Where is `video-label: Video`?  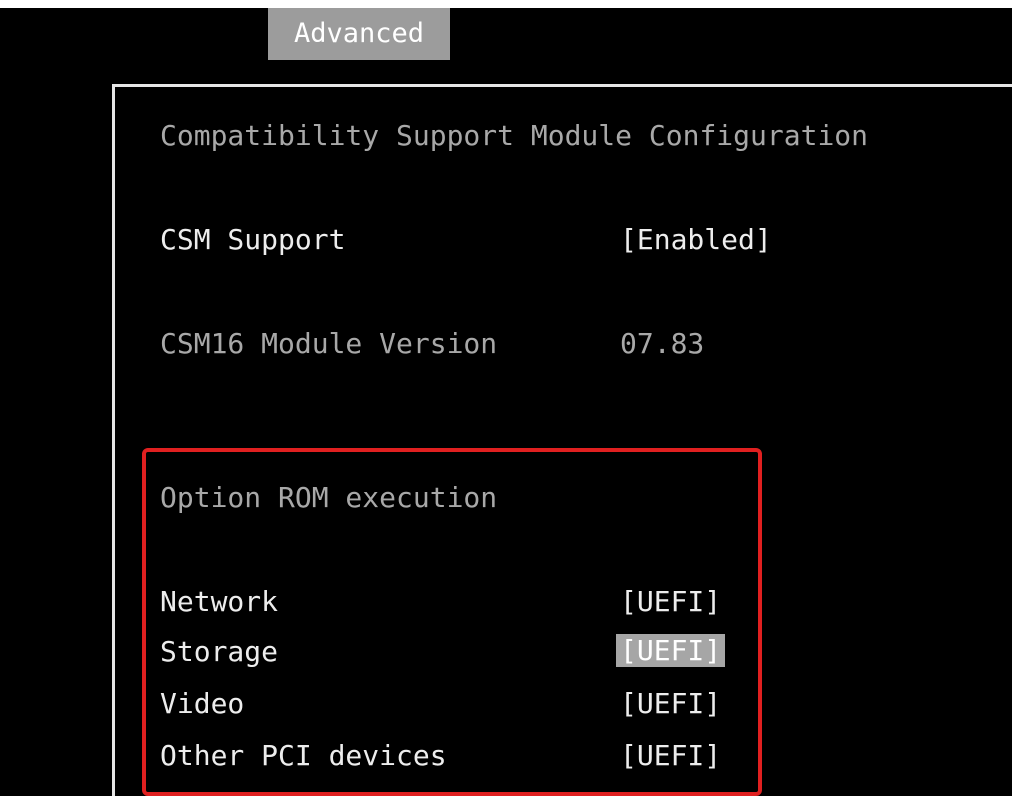 video-label: Video is located at coordinates (202, 704).